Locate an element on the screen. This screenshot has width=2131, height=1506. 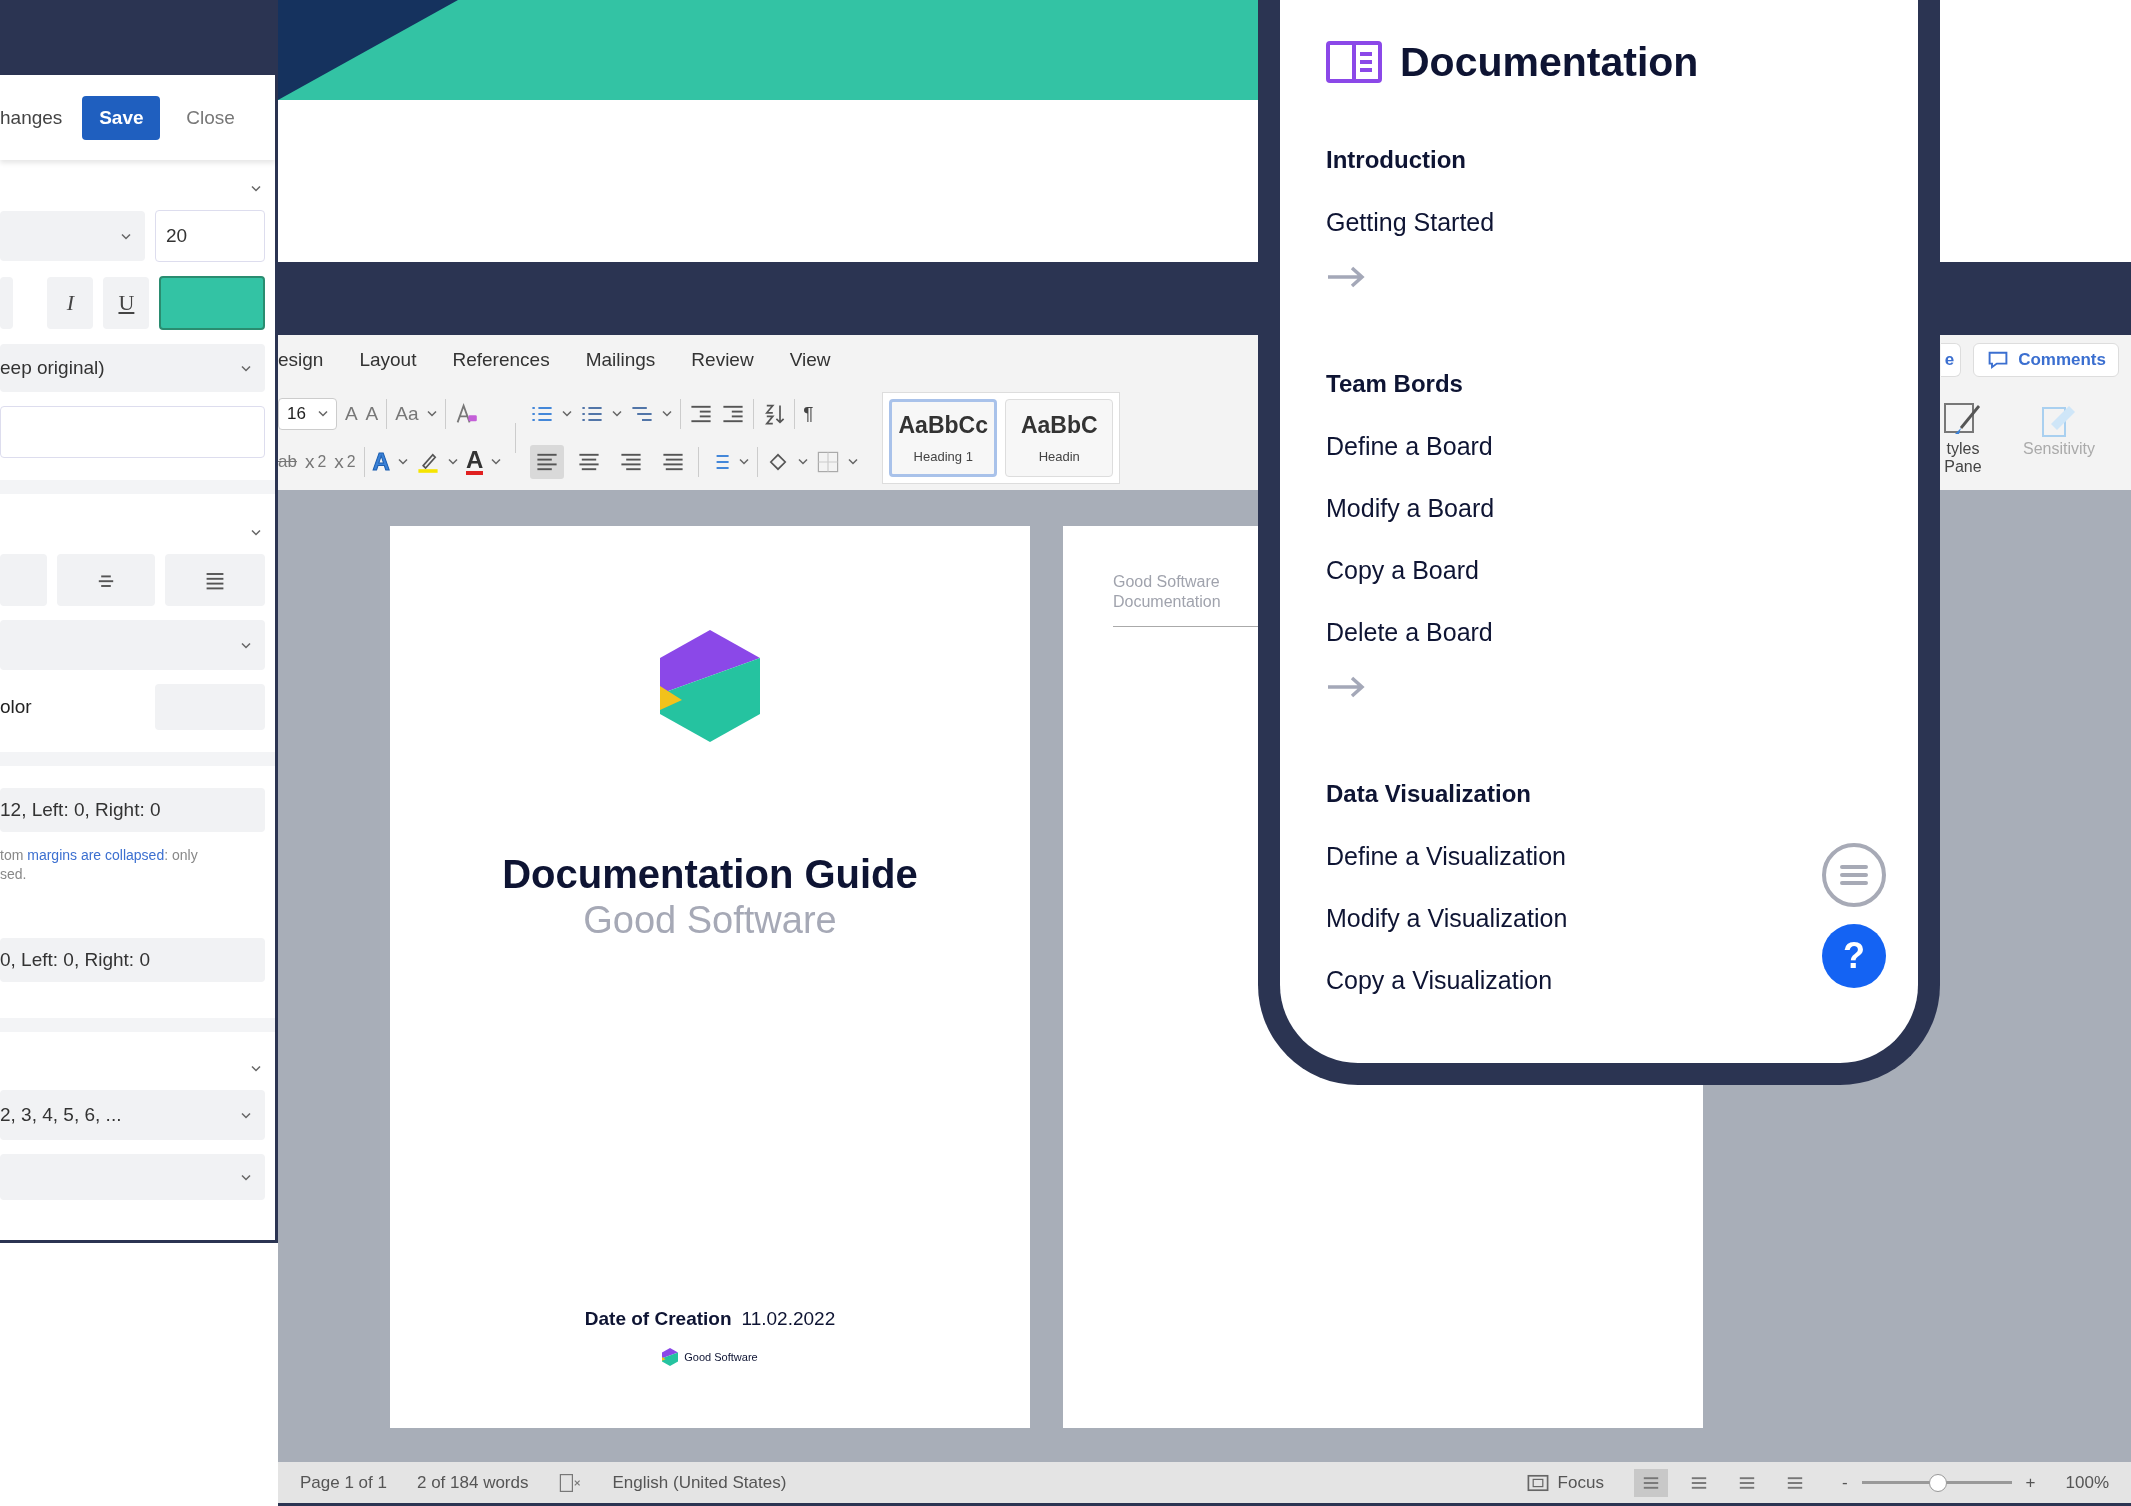
page-header-text: Documentation is located at coordinates (1167, 602).